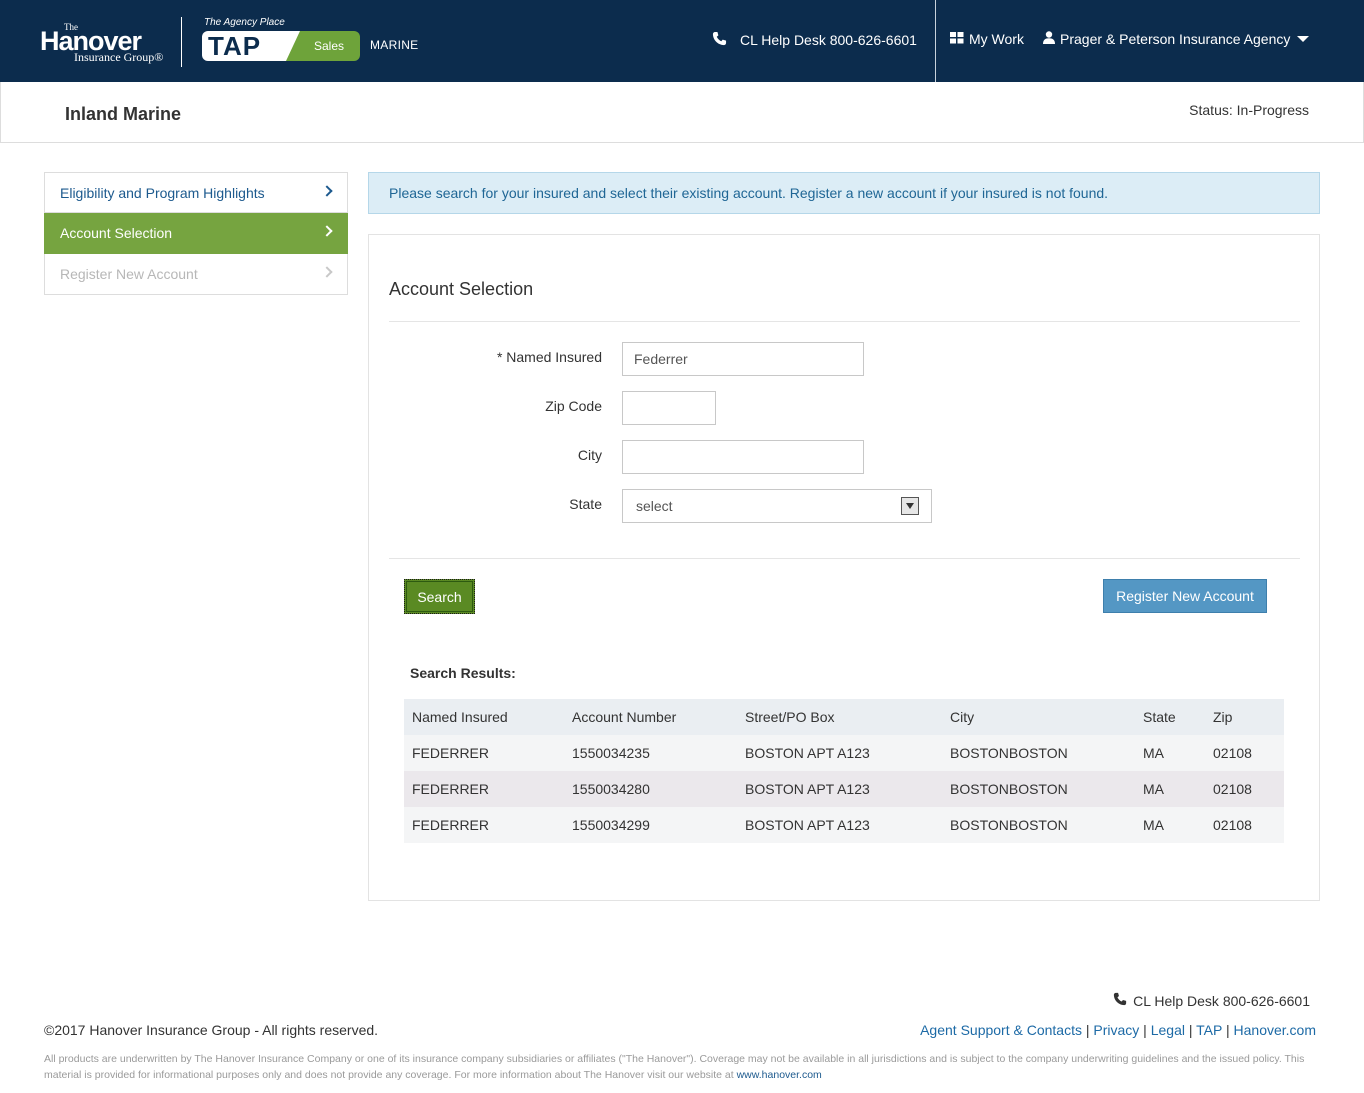  I want to click on named-insured-input, so click(743, 359).